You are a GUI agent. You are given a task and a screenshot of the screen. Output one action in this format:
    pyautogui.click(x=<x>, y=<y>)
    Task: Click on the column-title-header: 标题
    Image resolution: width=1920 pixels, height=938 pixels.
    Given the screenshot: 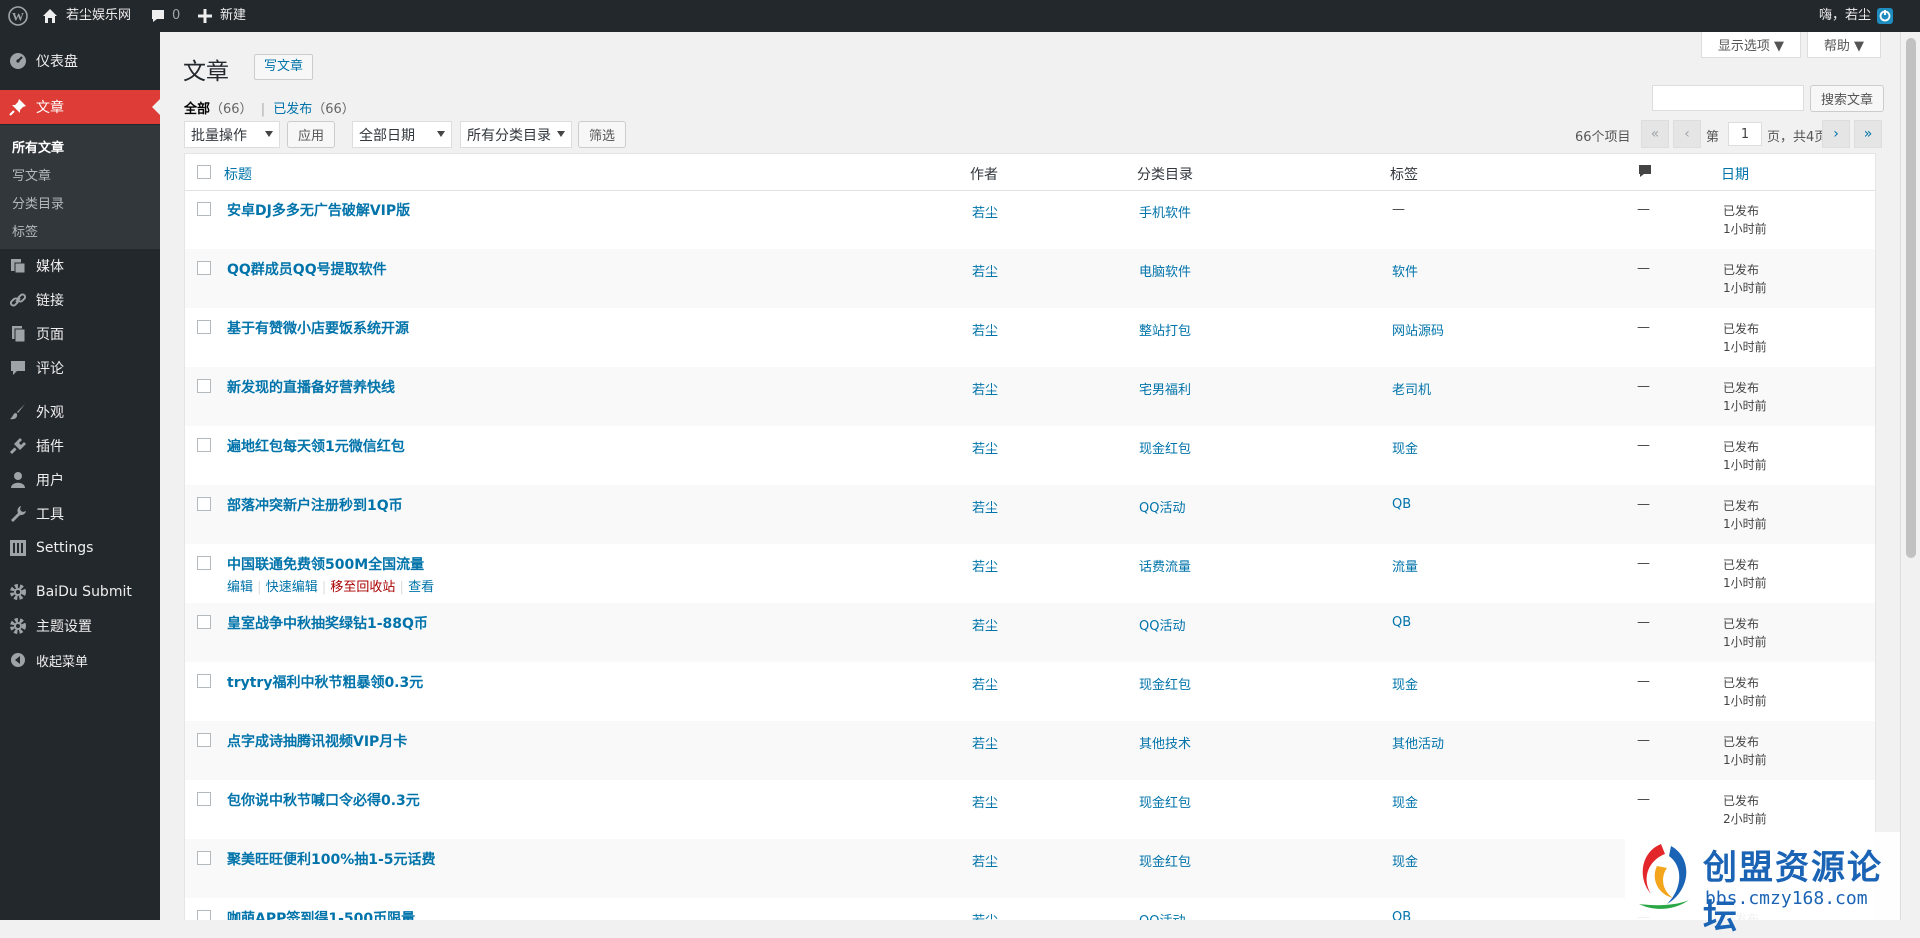 What is the action you would take?
    pyautogui.click(x=238, y=174)
    